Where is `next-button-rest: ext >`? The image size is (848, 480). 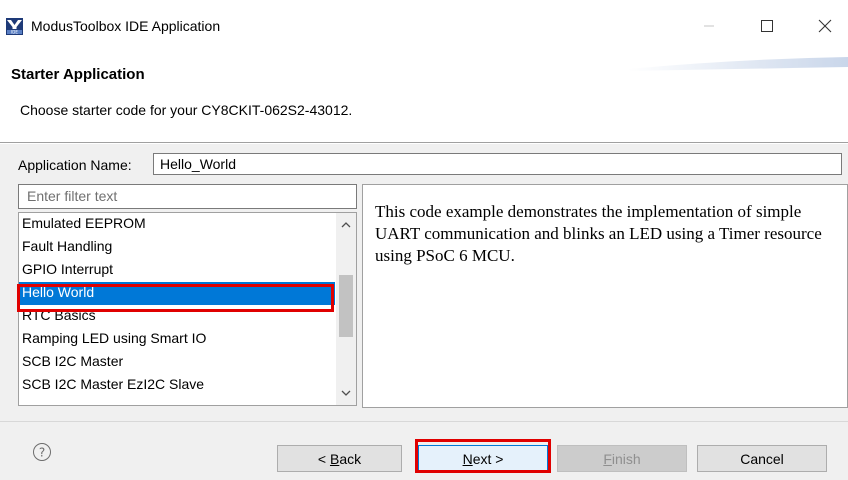 next-button-rest: ext > is located at coordinates (488, 458).